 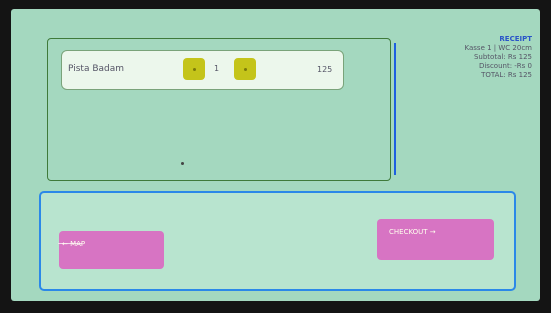 I want to click on cart-item-card: Pista Badam 1 125, so click(x=202, y=70).